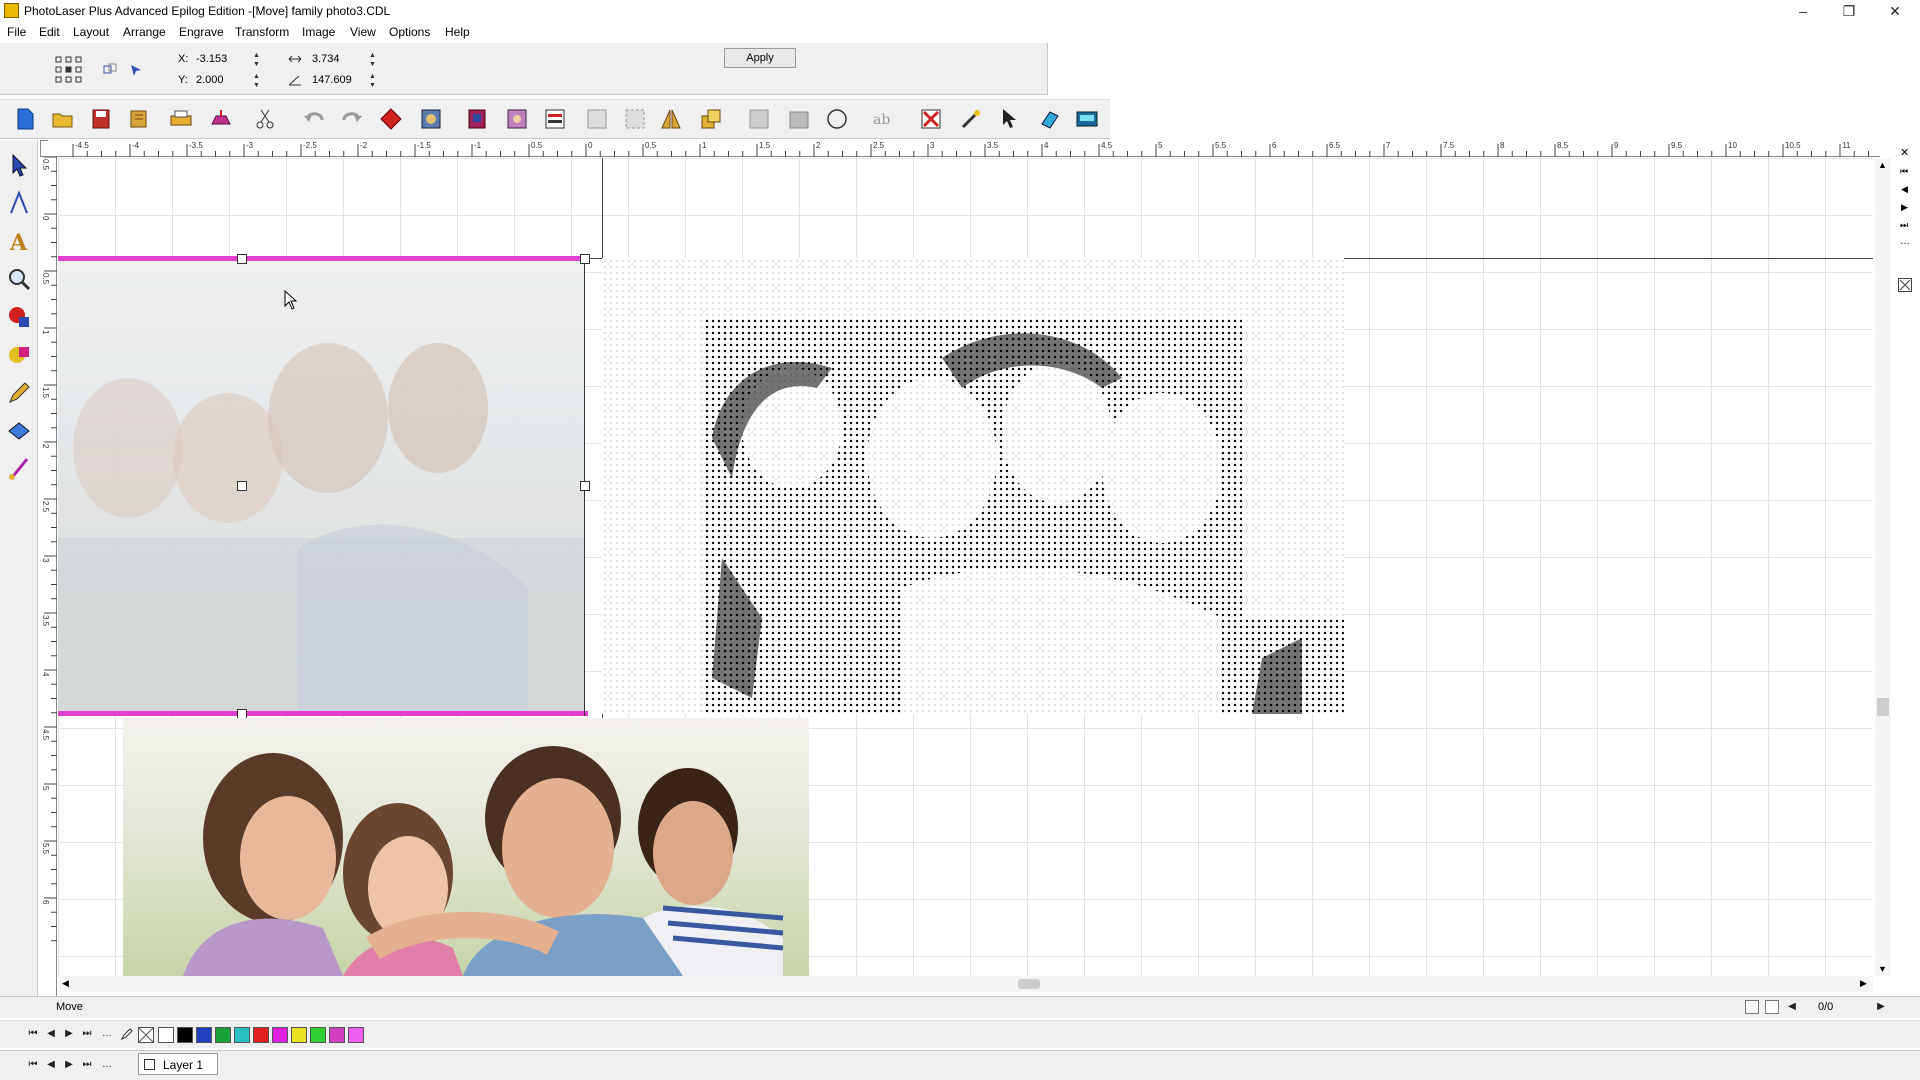 The height and width of the screenshot is (1080, 1920). I want to click on x-spin-down-icon: ▼, so click(256, 64).